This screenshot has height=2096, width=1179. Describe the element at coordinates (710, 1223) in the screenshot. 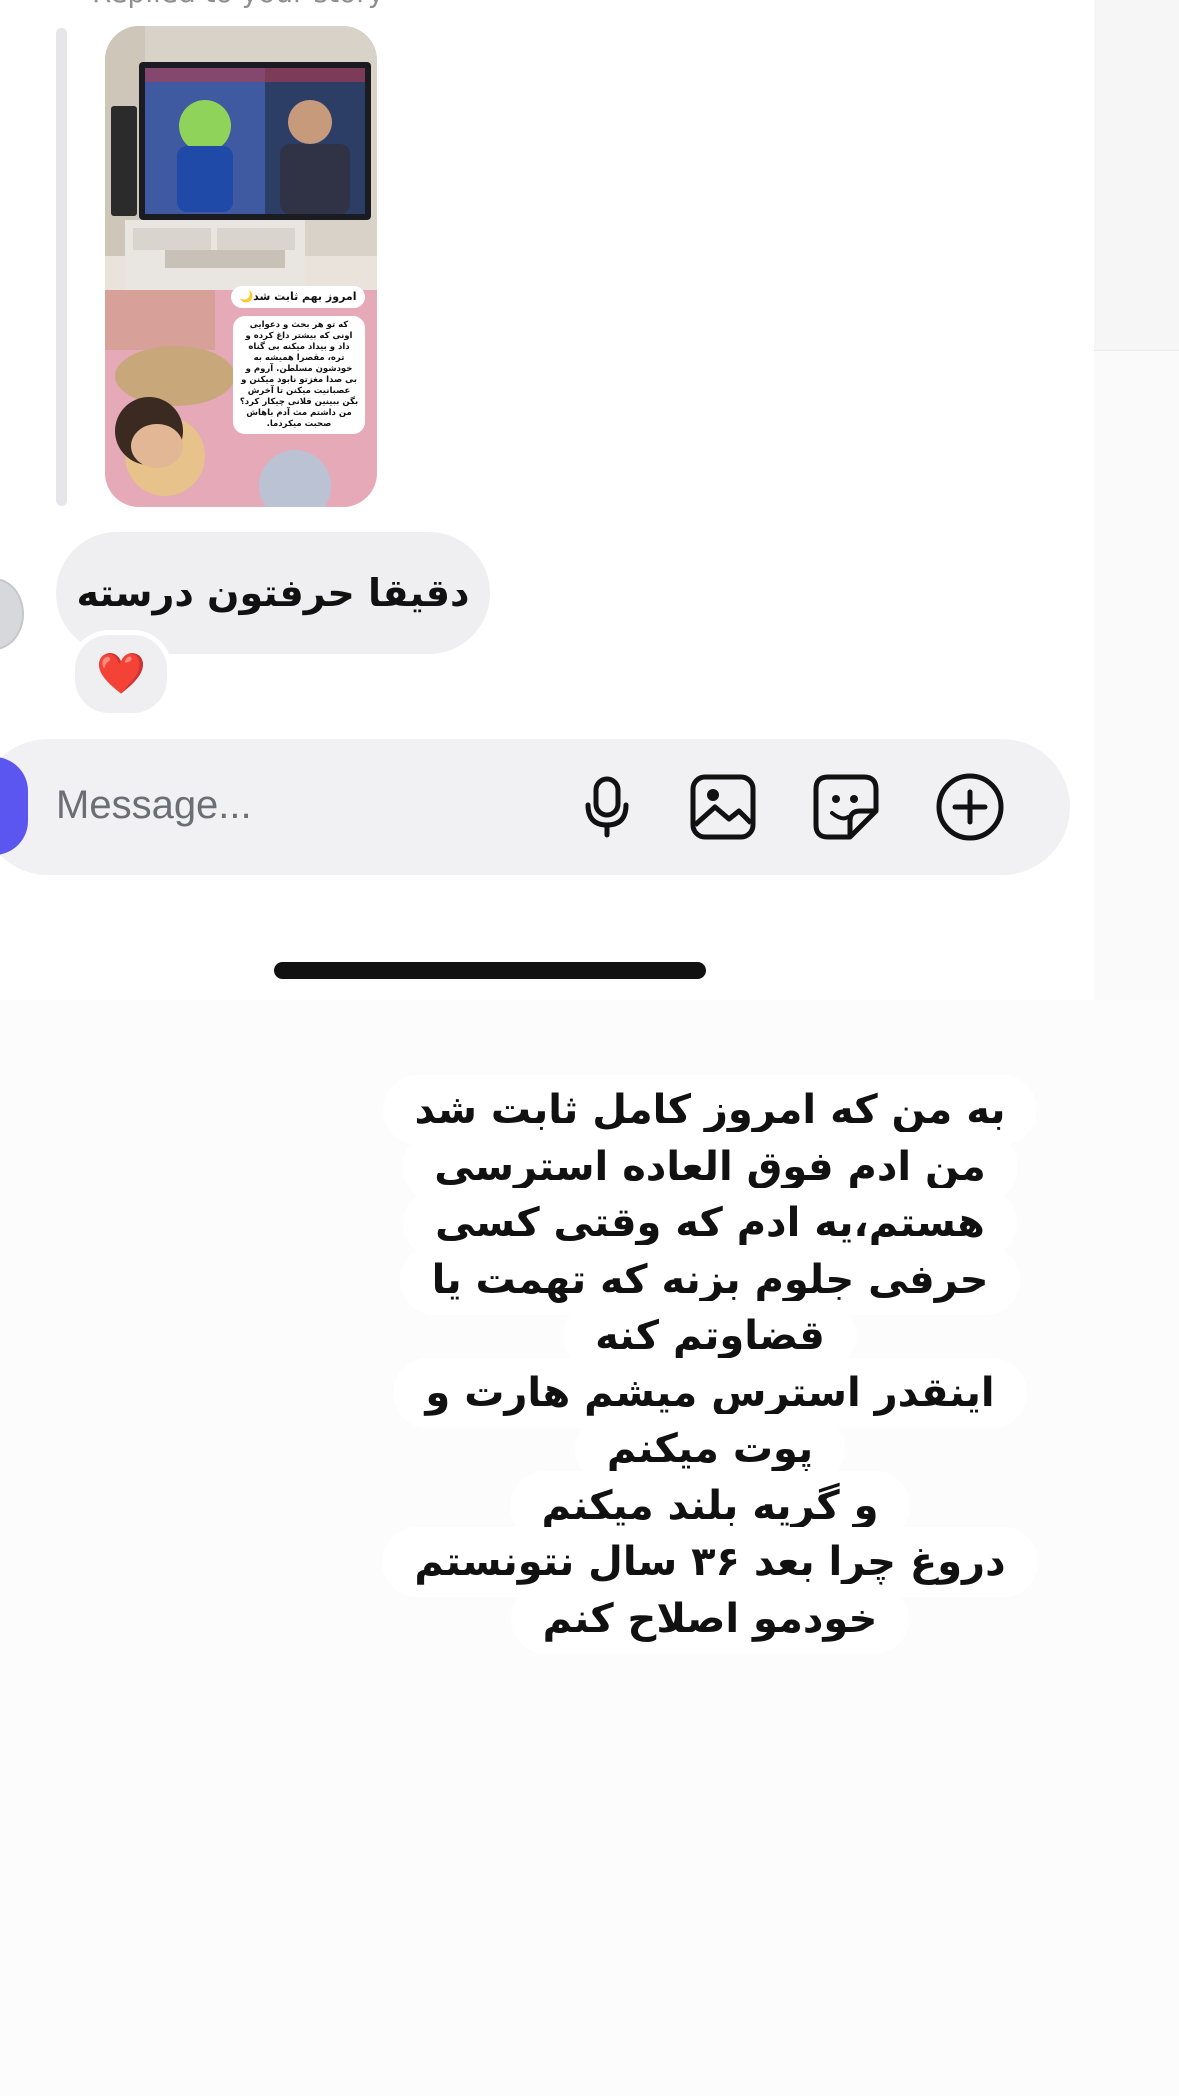

I see `caption-line: هستم،یه ادم که وقتی کسی` at that location.